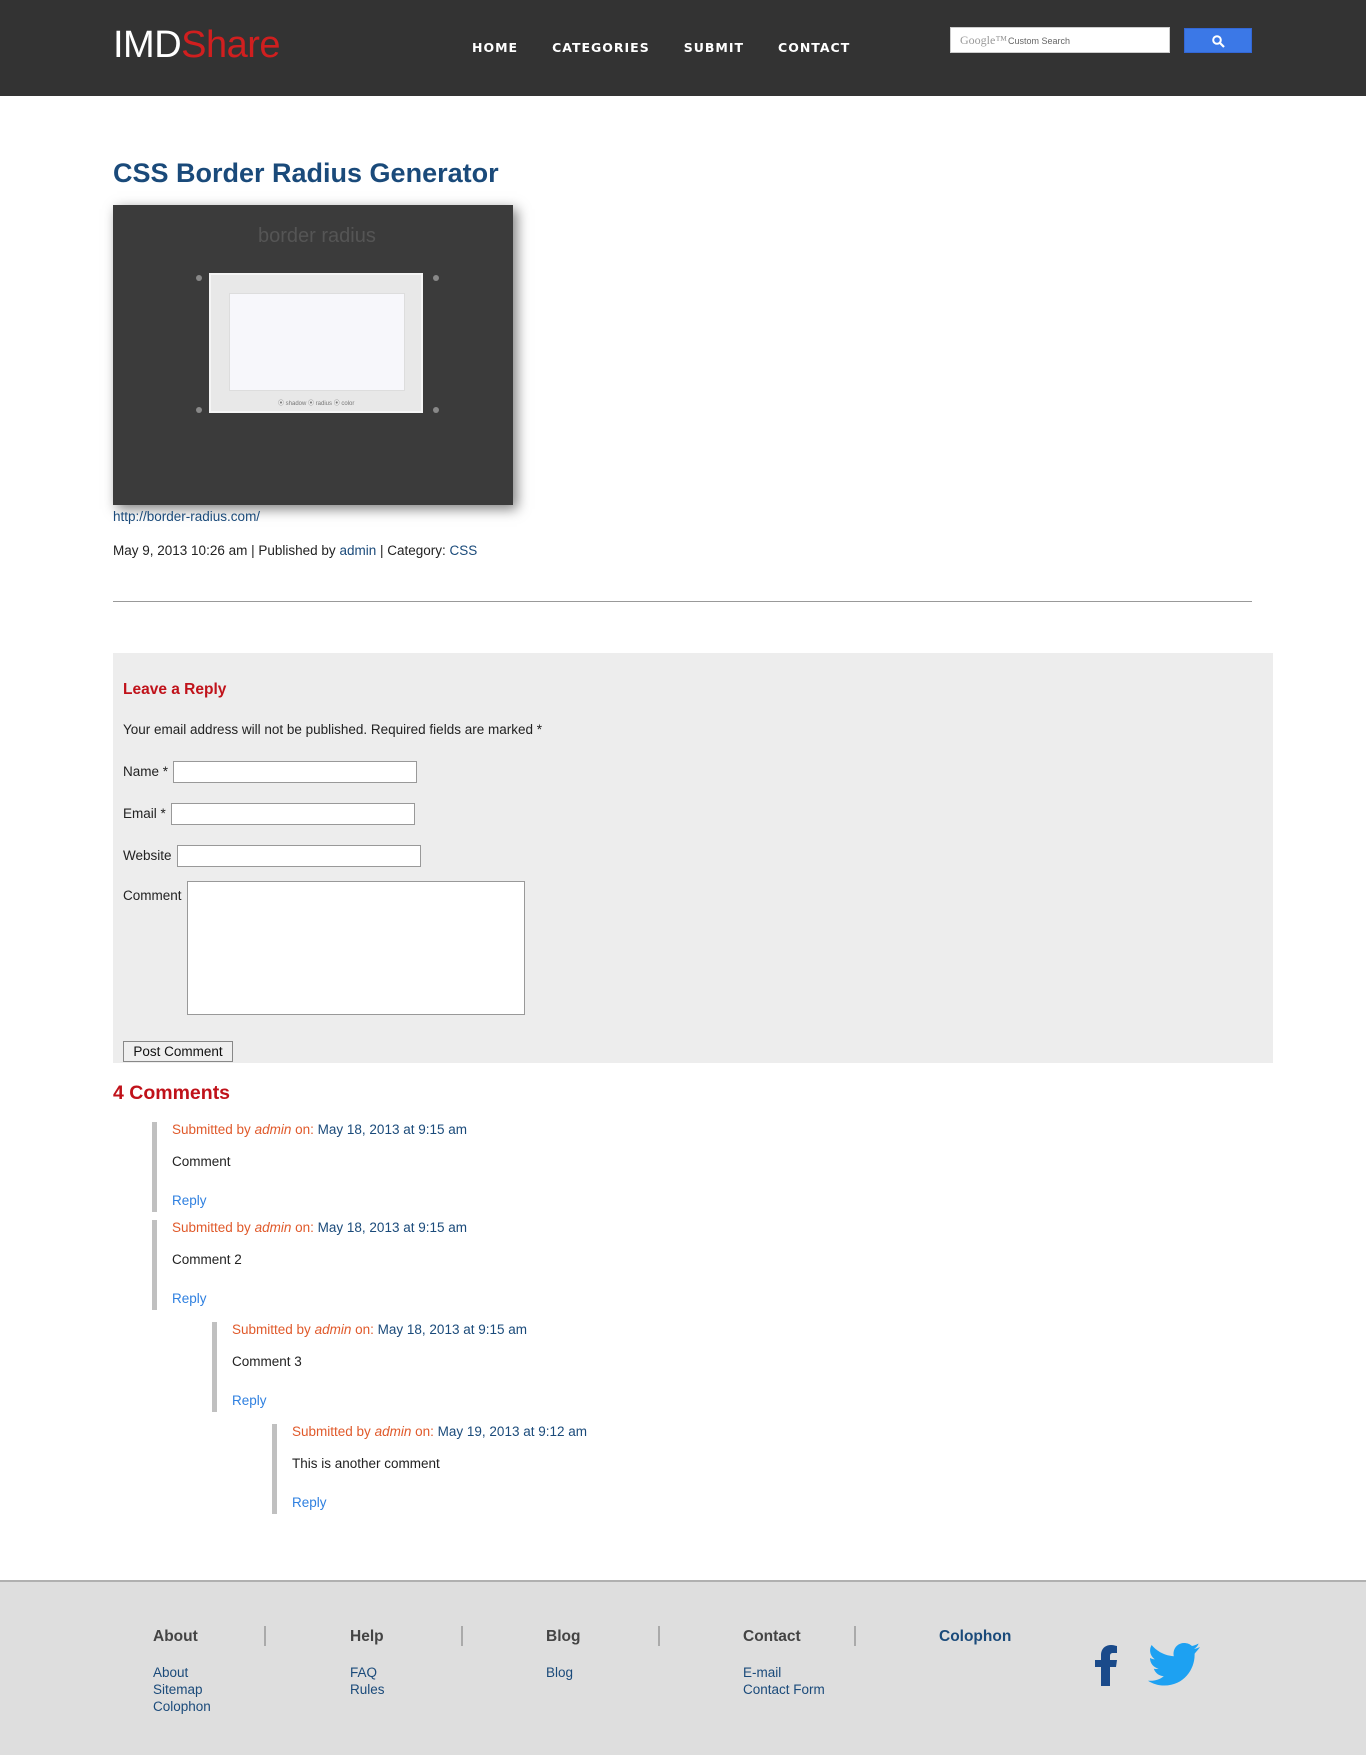 The image size is (1366, 1755). Describe the element at coordinates (146, 771) in the screenshot. I see `name-label: Name *` at that location.